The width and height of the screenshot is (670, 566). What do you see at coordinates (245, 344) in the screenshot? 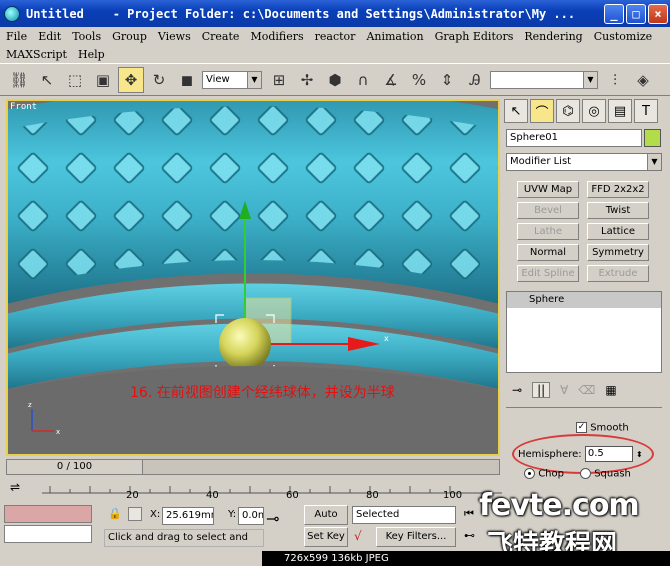
I see `sphere-object` at bounding box center [245, 344].